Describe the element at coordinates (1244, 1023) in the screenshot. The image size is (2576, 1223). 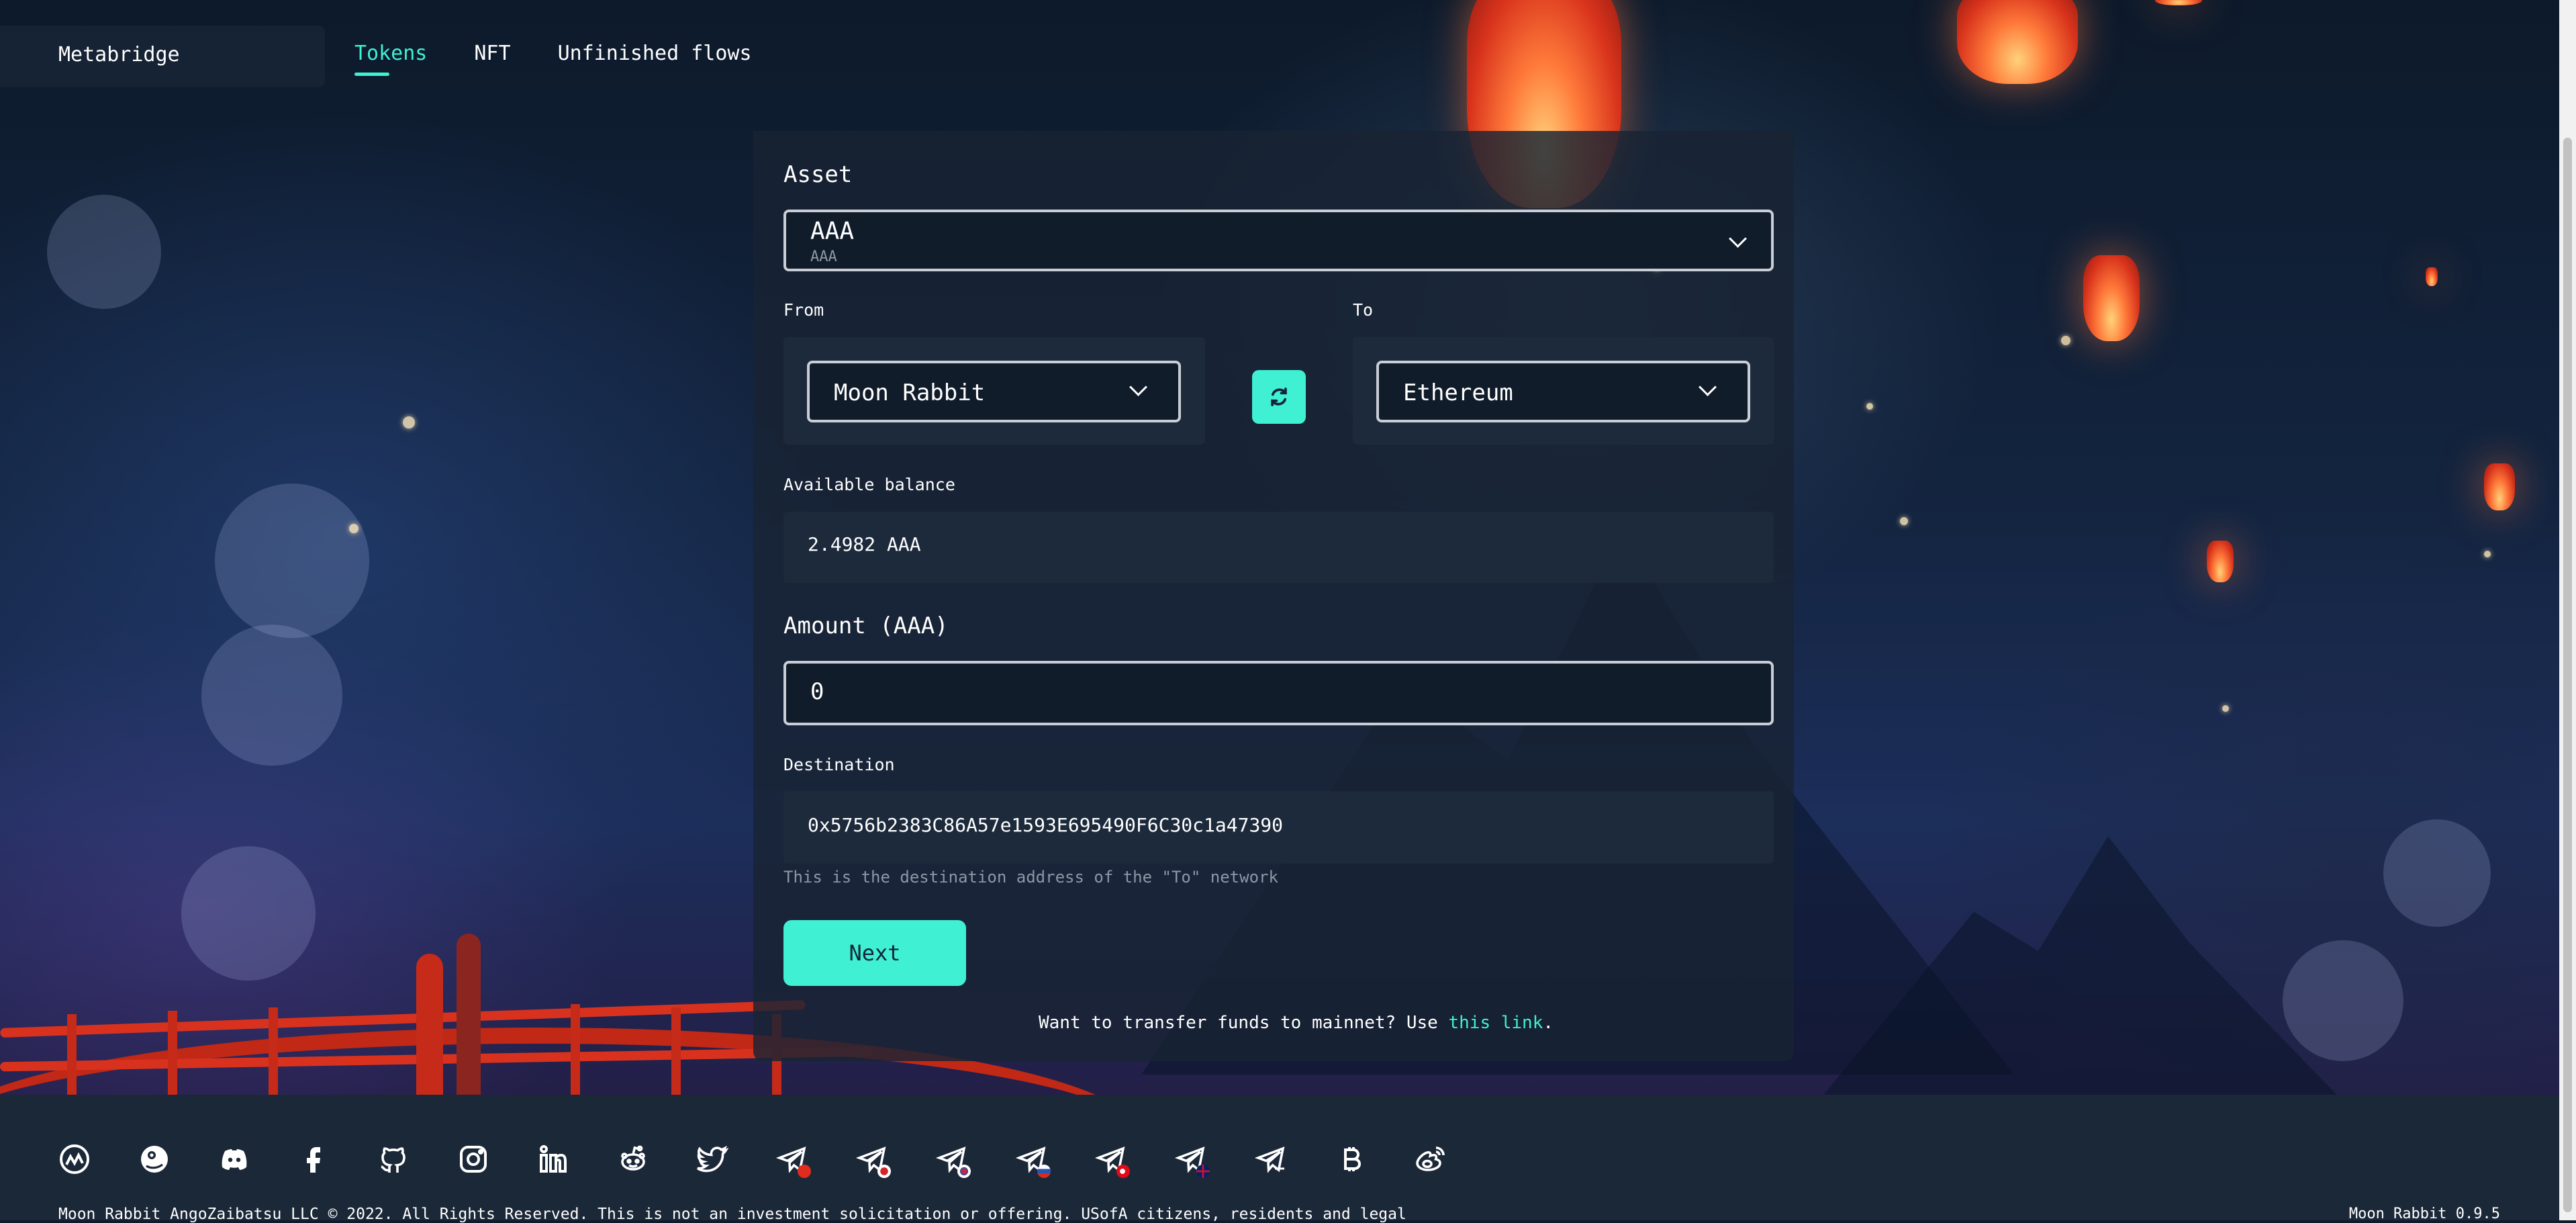
I see `mainnet-notice-text: Want to transfer funds to mainnet? Use` at that location.